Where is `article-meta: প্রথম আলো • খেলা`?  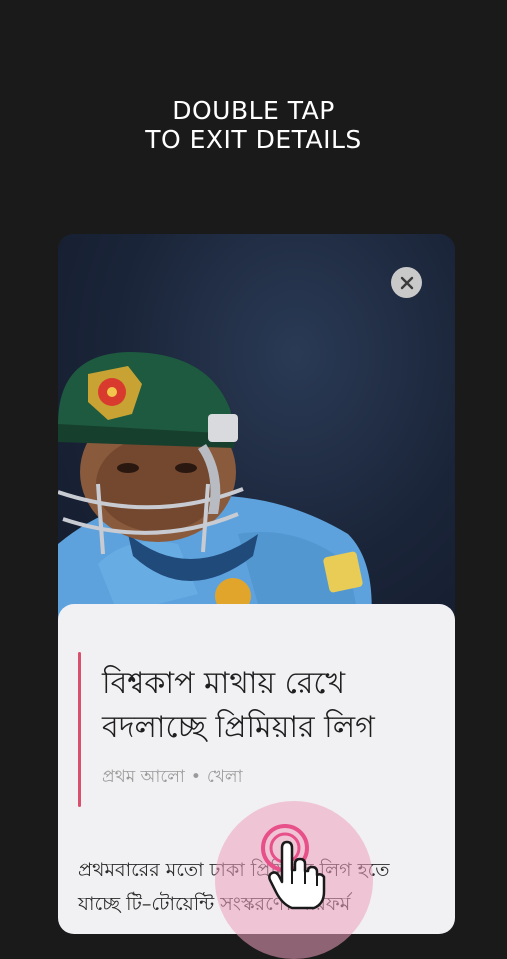
article-meta: প্রথম আলো • খেলা is located at coordinates (172, 778).